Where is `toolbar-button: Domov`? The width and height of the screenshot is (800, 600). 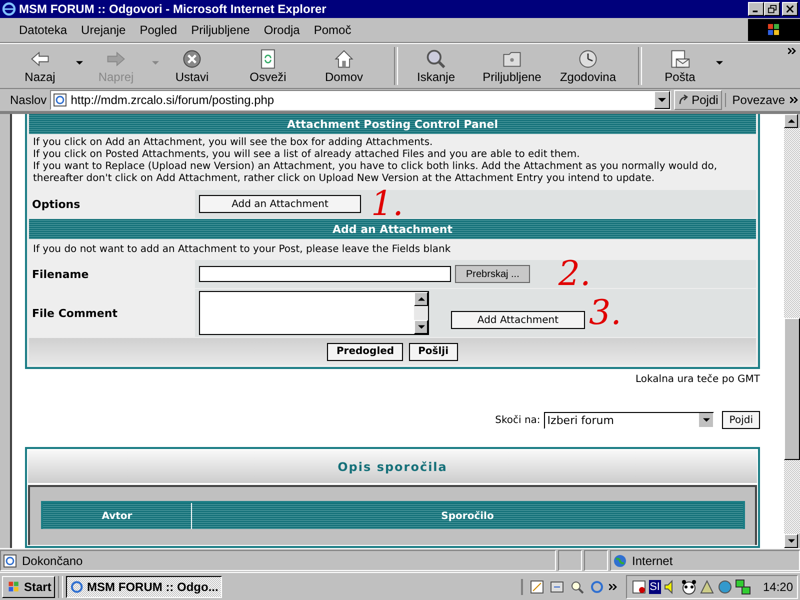 toolbar-button: Domov is located at coordinates (350, 66).